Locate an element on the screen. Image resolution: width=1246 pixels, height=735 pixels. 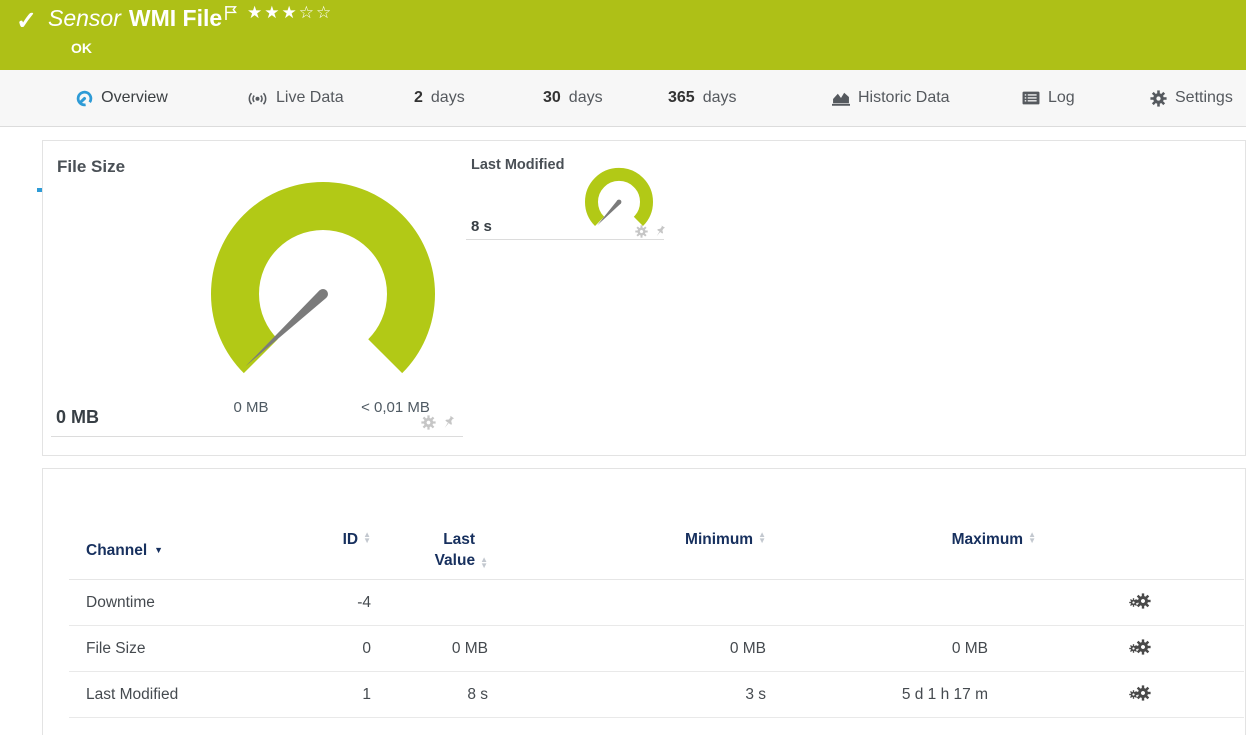
channel-name: Last Modified is located at coordinates (132, 694).